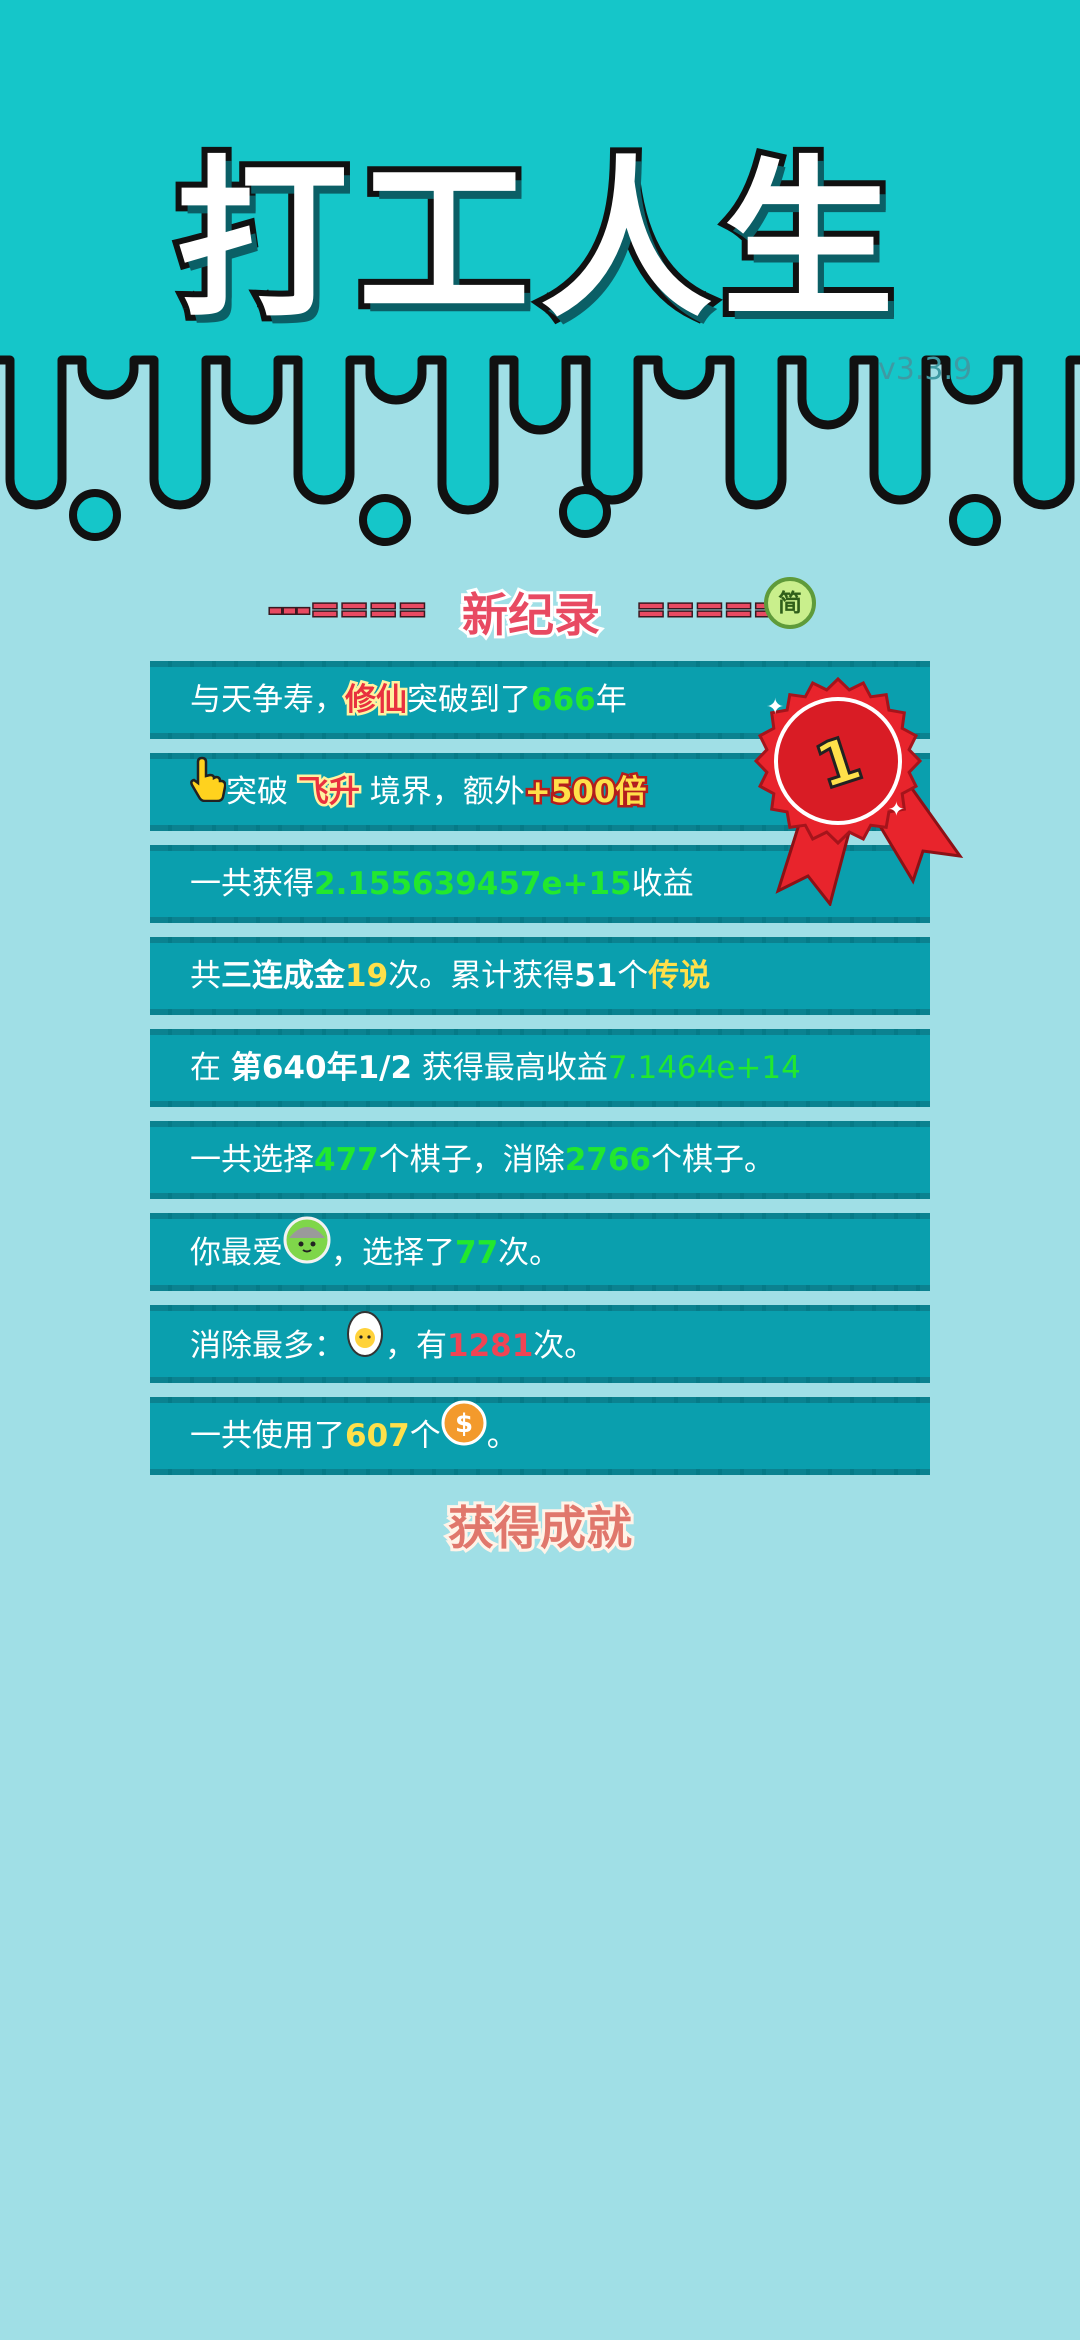 This screenshot has height=2340, width=1080. Describe the element at coordinates (704, 1068) in the screenshot. I see `record-text: 7.1464e+14` at that location.